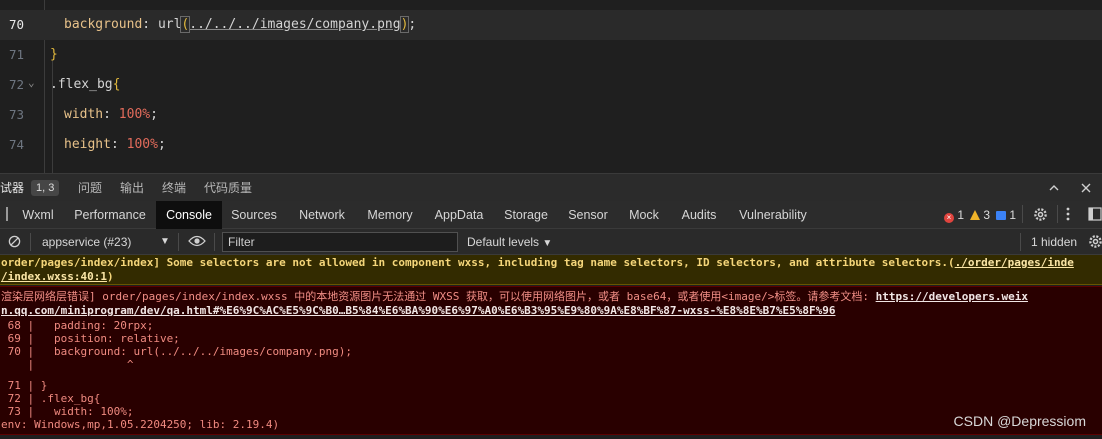 The height and width of the screenshot is (439, 1102). I want to click on code-frame-line: 73 | width: 100%;, so click(67, 411).